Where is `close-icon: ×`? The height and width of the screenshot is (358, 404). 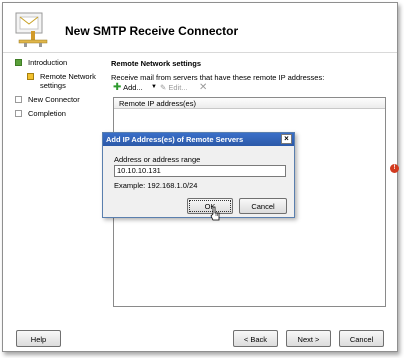 close-icon: × is located at coordinates (286, 139).